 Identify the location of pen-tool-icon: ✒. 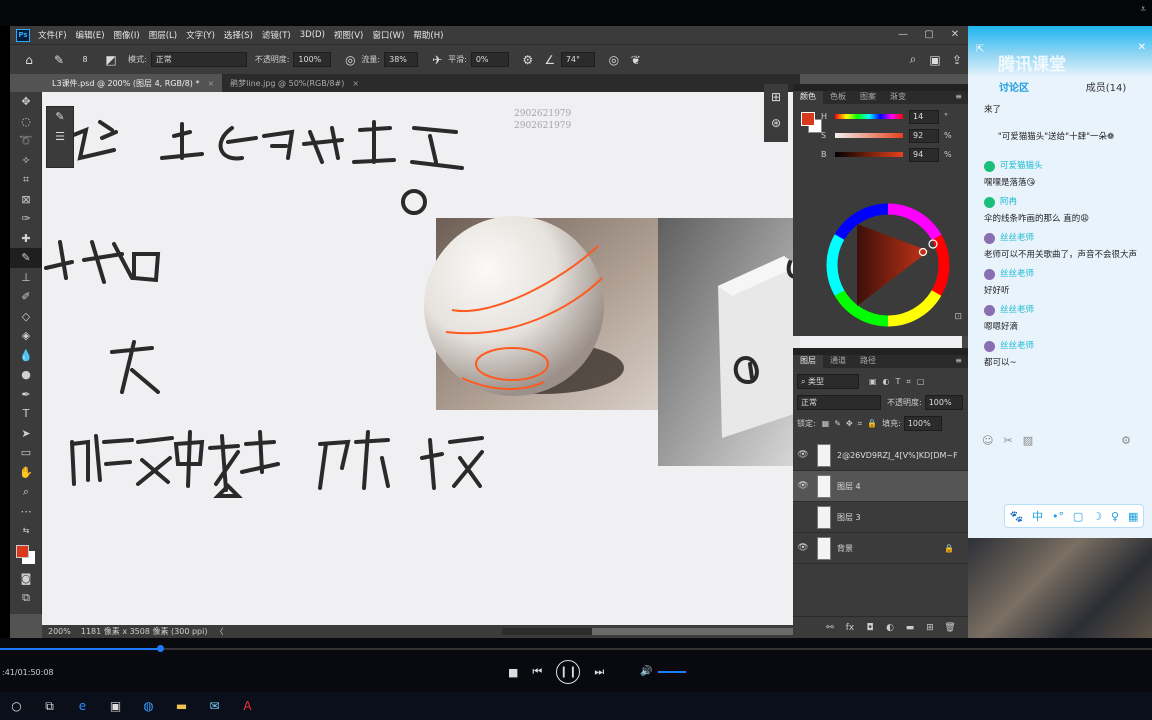
(26, 395).